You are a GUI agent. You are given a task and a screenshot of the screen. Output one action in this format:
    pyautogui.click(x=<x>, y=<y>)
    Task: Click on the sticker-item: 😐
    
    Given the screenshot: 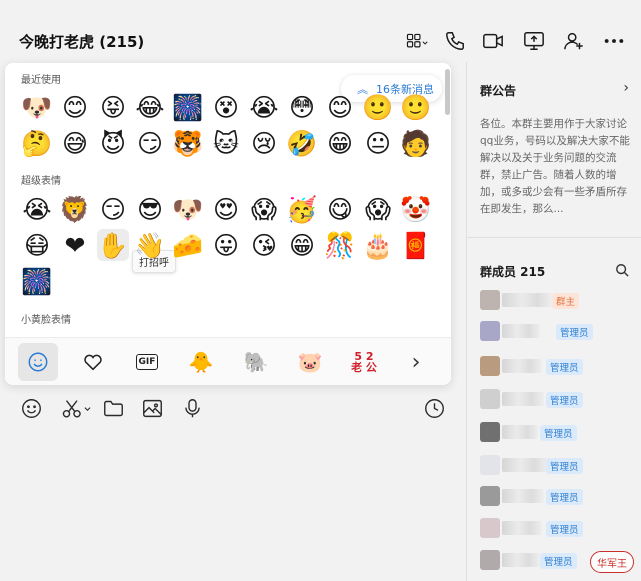 What is the action you would take?
    pyautogui.click(x=378, y=143)
    